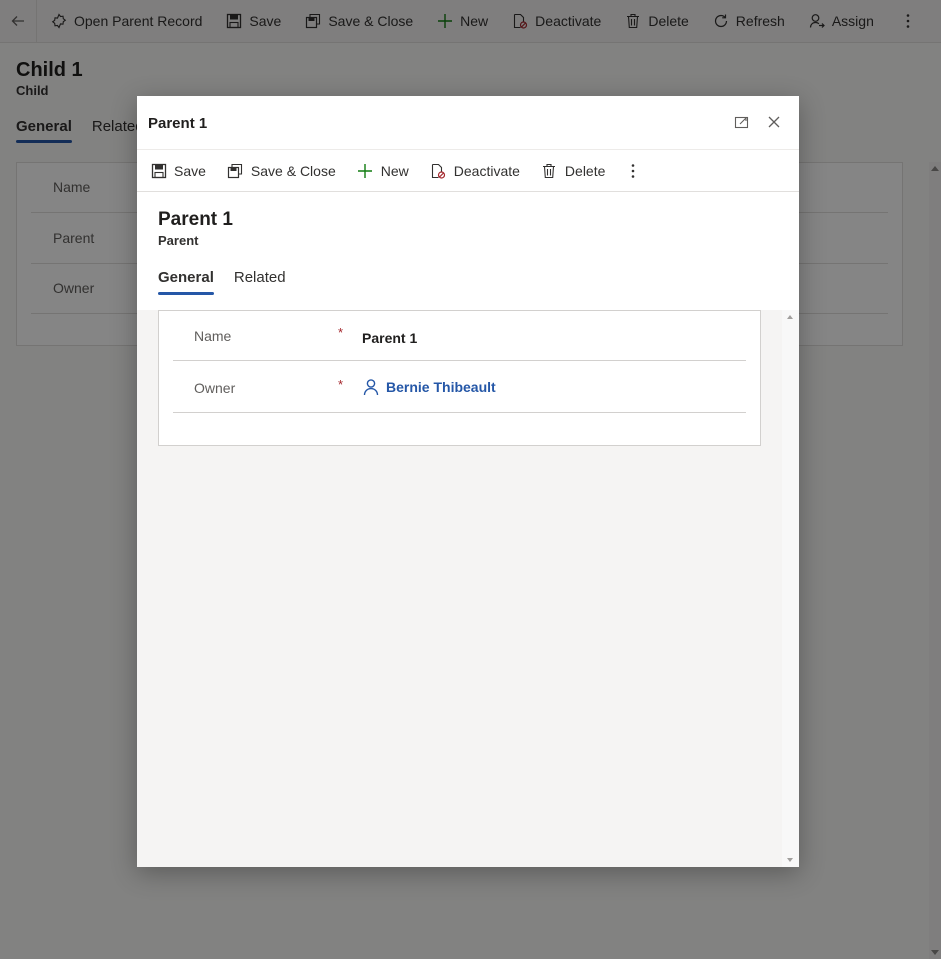  Describe the element at coordinates (633, 170) in the screenshot. I see `more-vertical-icon` at that location.